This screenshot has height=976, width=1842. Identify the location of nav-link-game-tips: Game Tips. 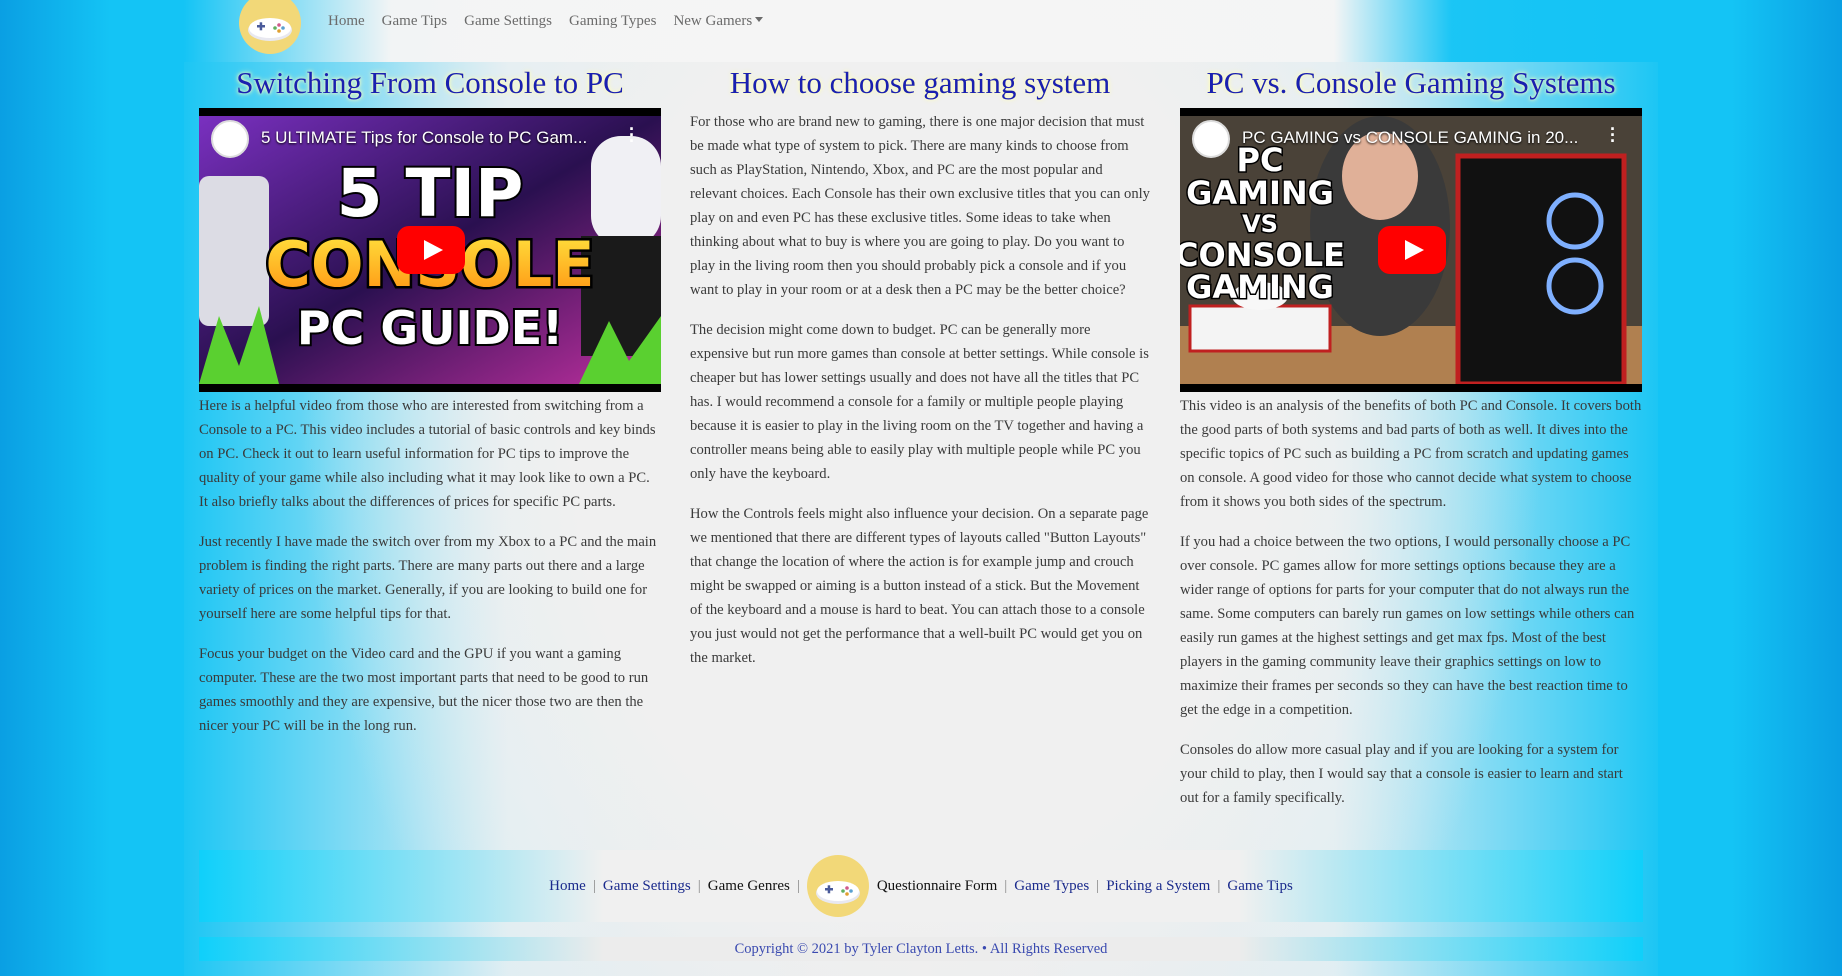
(414, 21).